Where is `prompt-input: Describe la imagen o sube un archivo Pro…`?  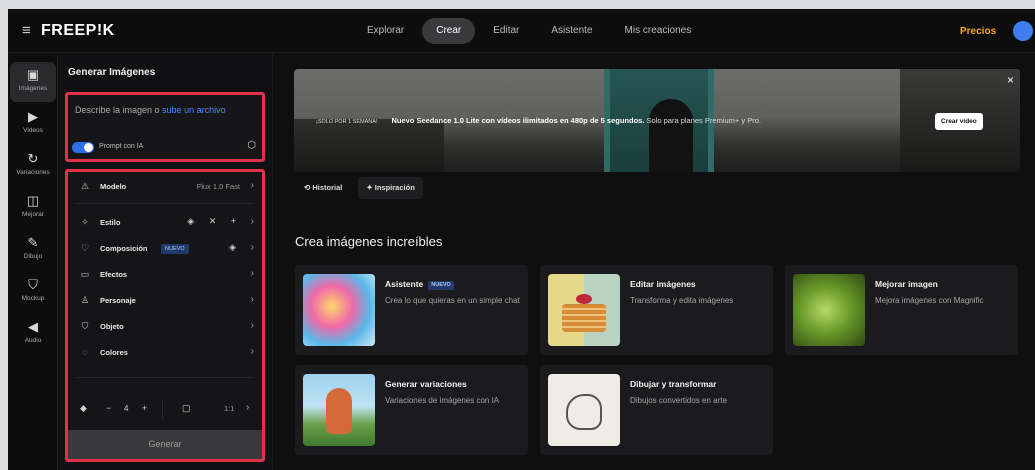 prompt-input: Describe la imagen o sube un archivo Pro… is located at coordinates (165, 127).